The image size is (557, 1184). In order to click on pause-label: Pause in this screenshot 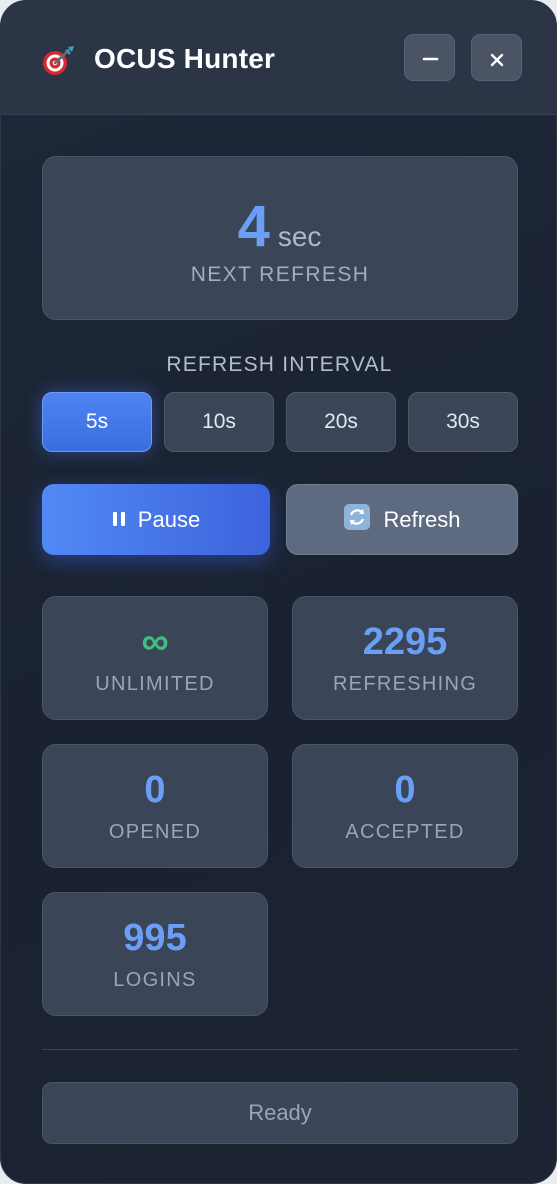, I will do `click(169, 519)`.